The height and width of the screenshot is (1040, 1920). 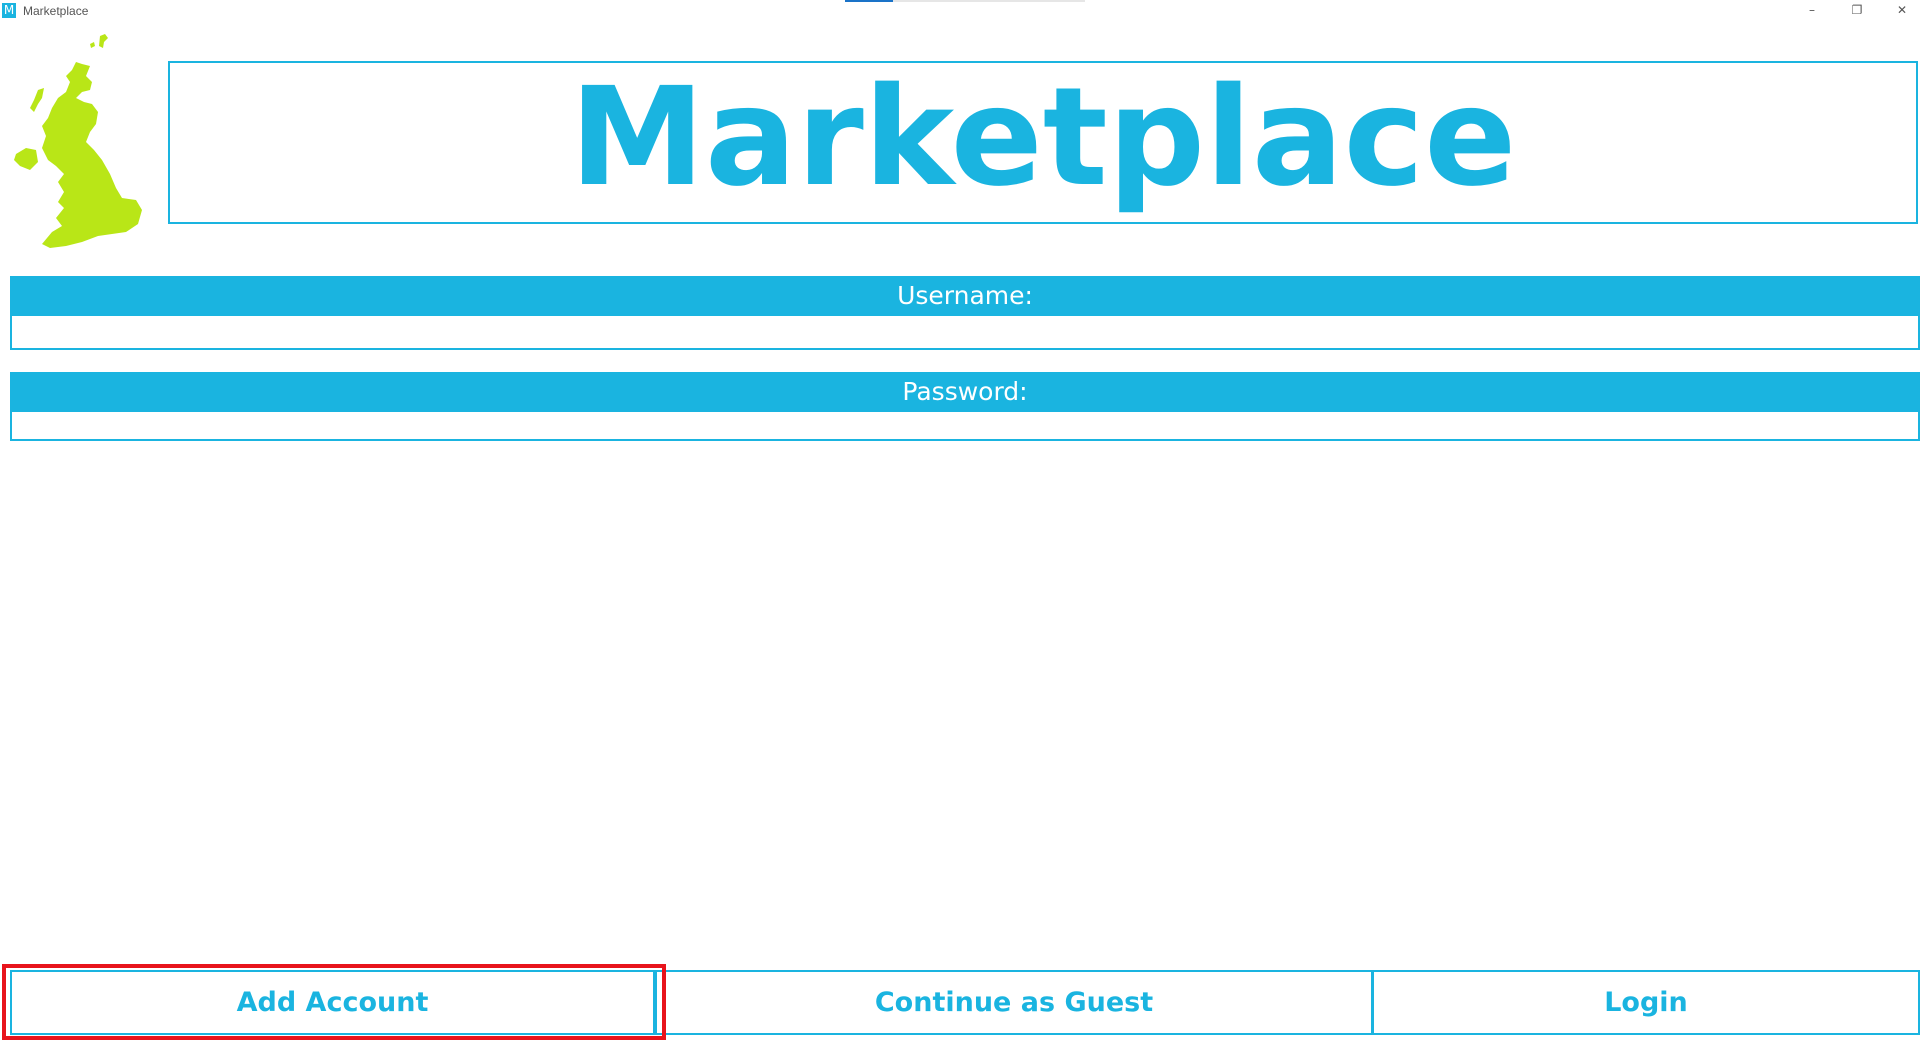 What do you see at coordinates (56, 11) in the screenshot?
I see `window-title: Marketplace` at bounding box center [56, 11].